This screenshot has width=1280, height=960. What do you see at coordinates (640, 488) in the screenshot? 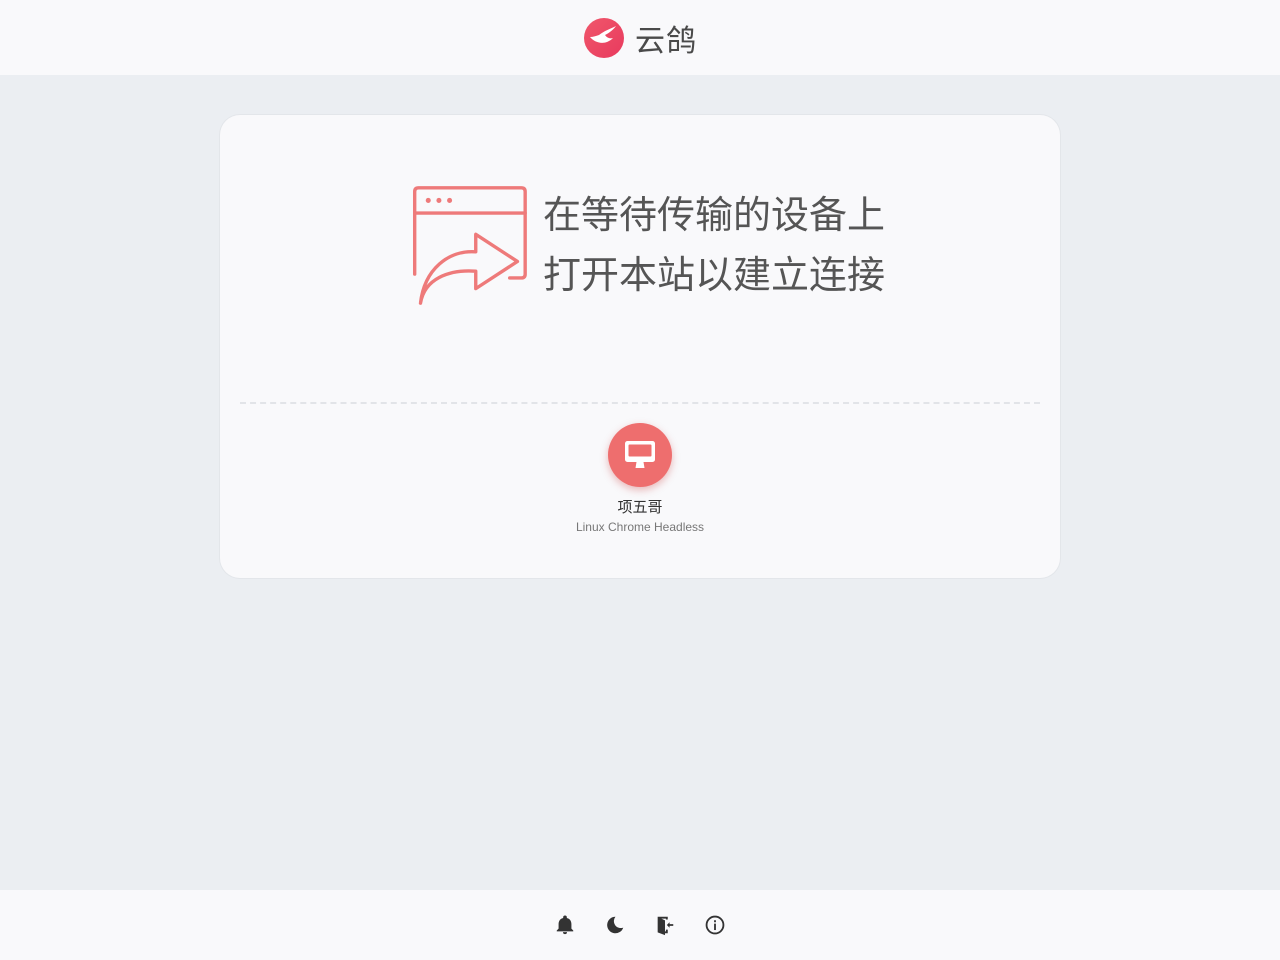
I see `device-item: 项五哥 Linux Chrome Headless` at bounding box center [640, 488].